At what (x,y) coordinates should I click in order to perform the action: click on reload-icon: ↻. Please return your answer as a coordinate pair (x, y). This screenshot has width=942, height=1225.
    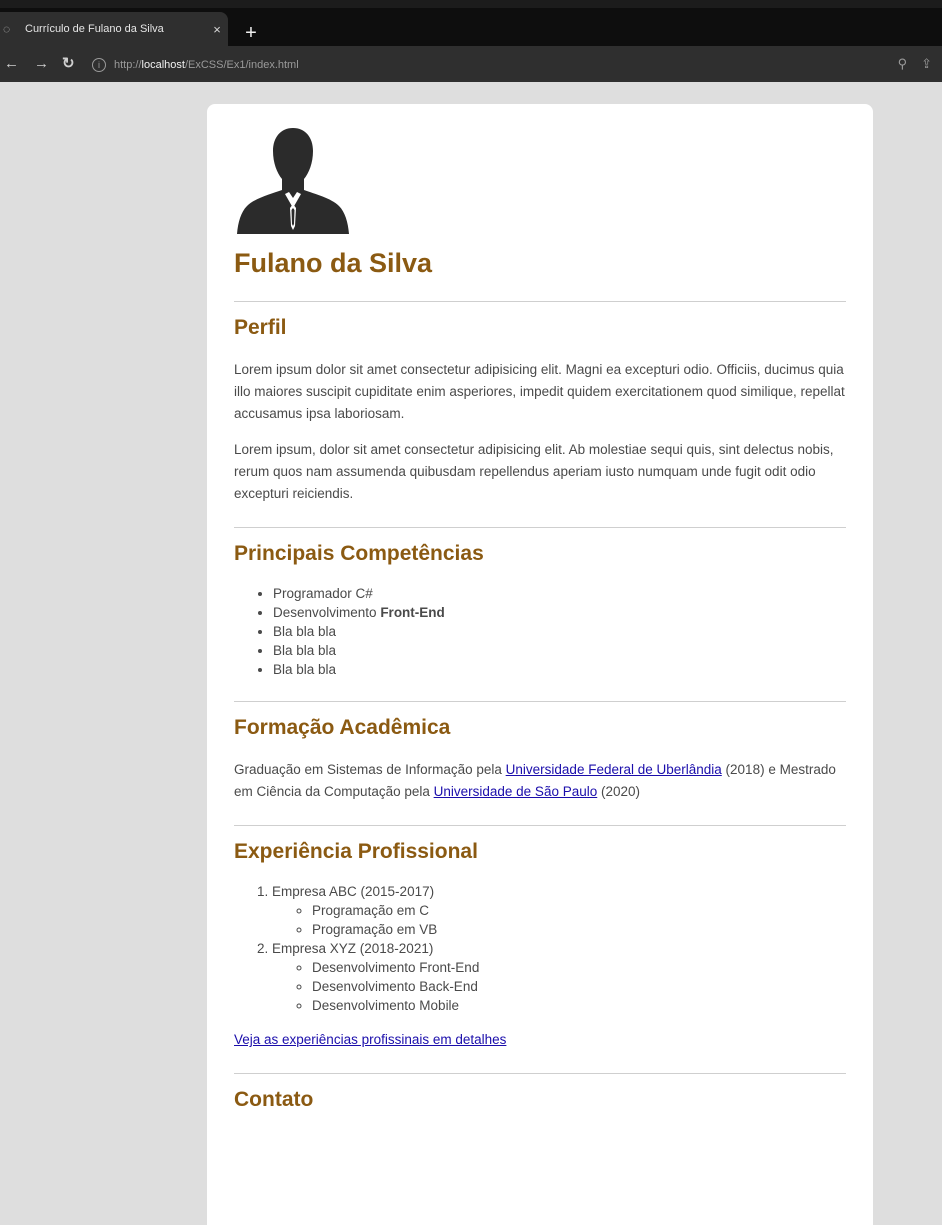
    Looking at the image, I should click on (68, 64).